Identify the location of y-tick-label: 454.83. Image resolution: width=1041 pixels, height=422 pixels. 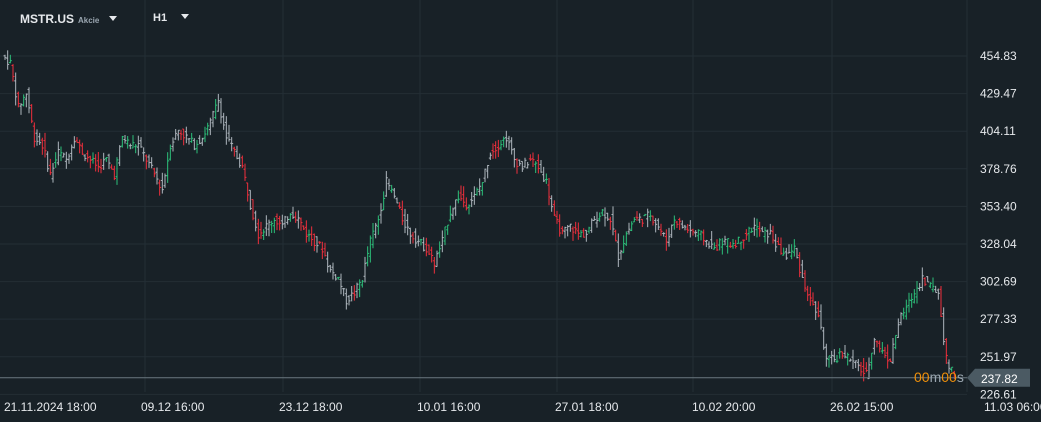
(998, 56).